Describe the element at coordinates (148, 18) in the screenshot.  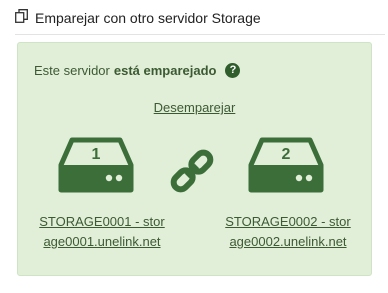
I see `panel-title: Emparejar con otro servidor Storage` at that location.